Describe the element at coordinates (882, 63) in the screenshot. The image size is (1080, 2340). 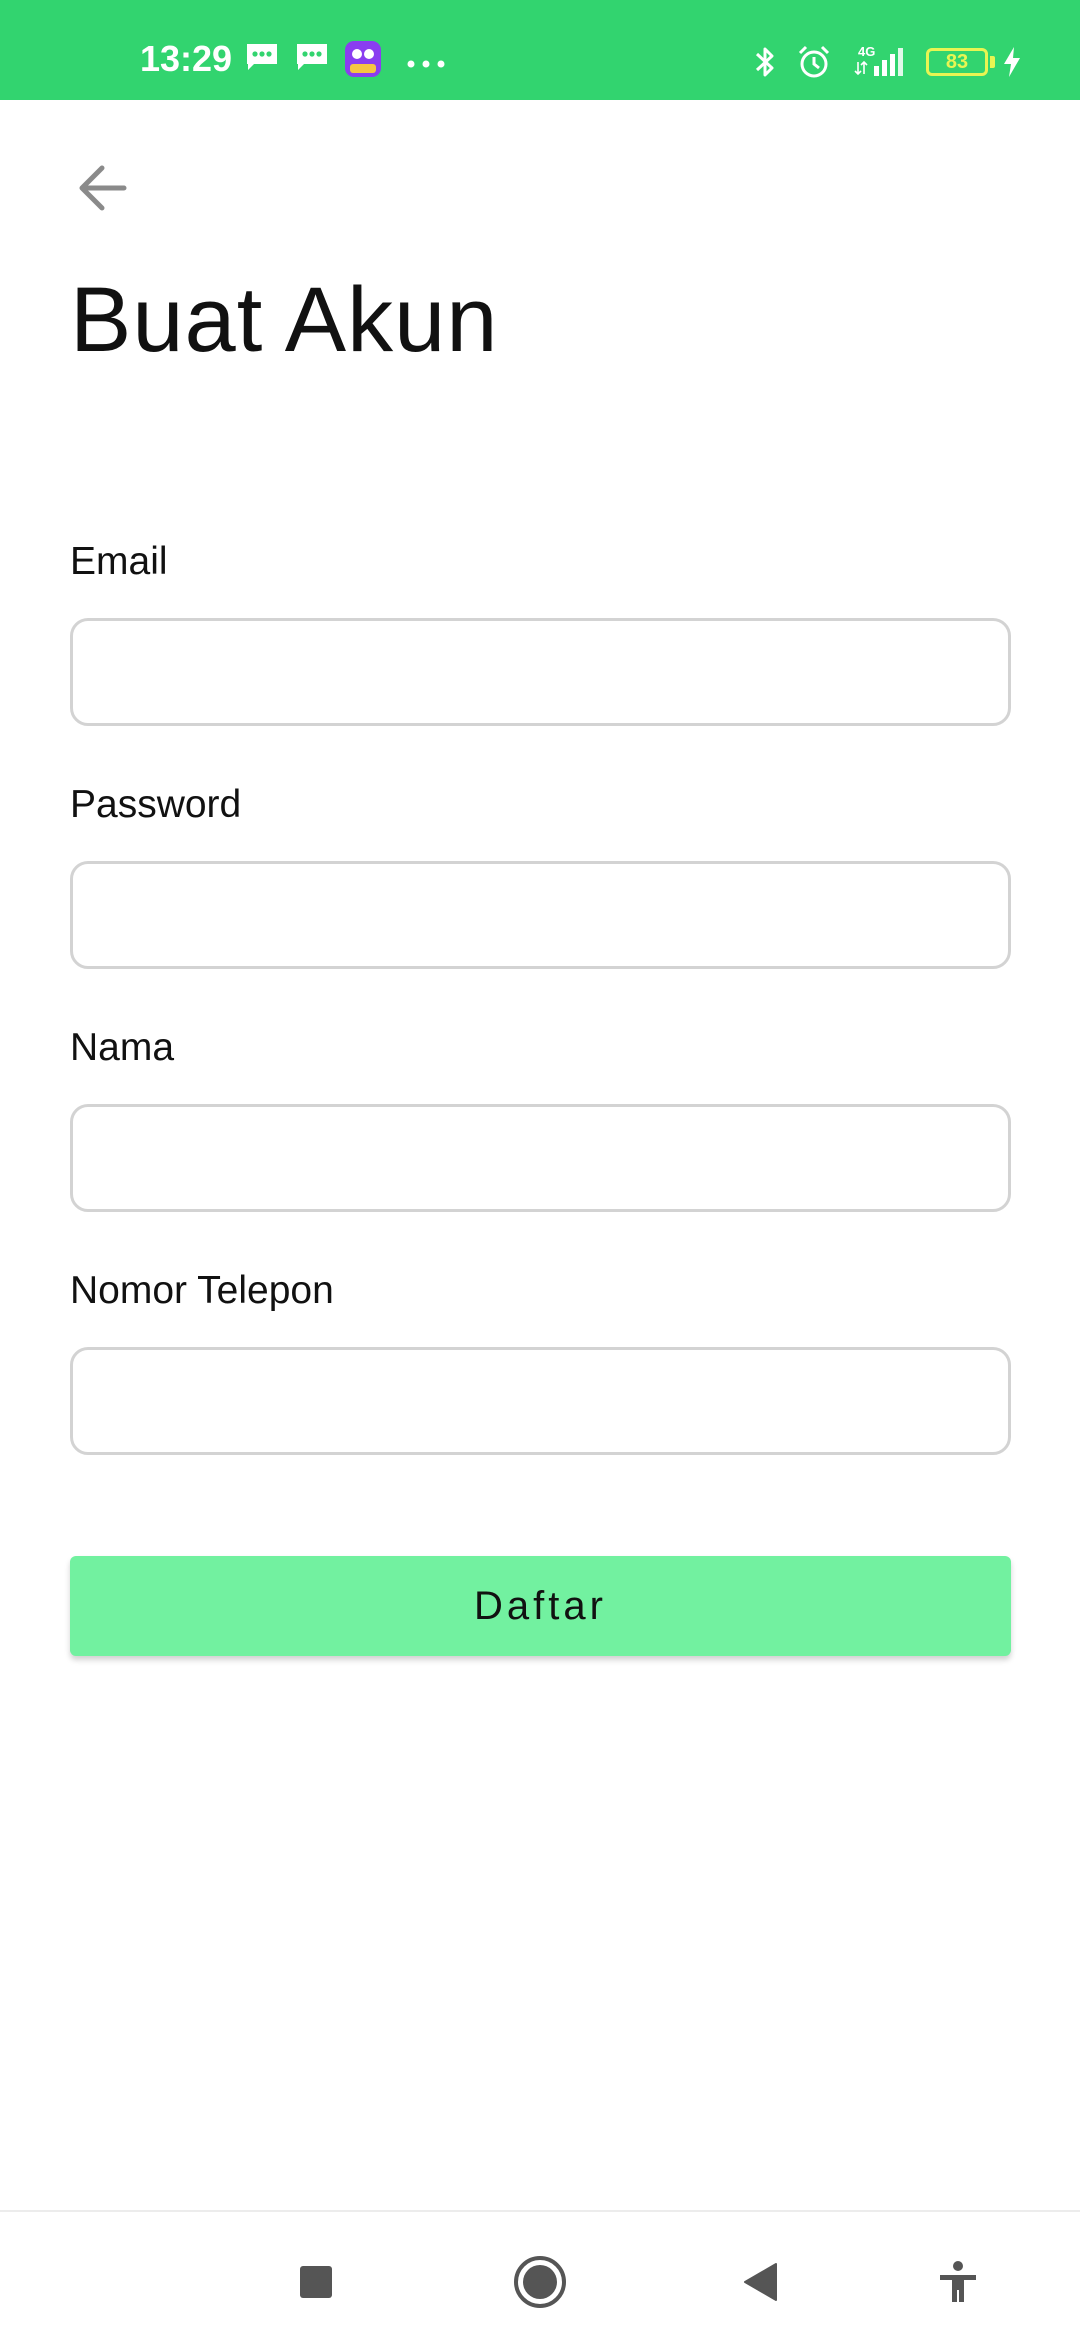
I see `signal-icon` at that location.